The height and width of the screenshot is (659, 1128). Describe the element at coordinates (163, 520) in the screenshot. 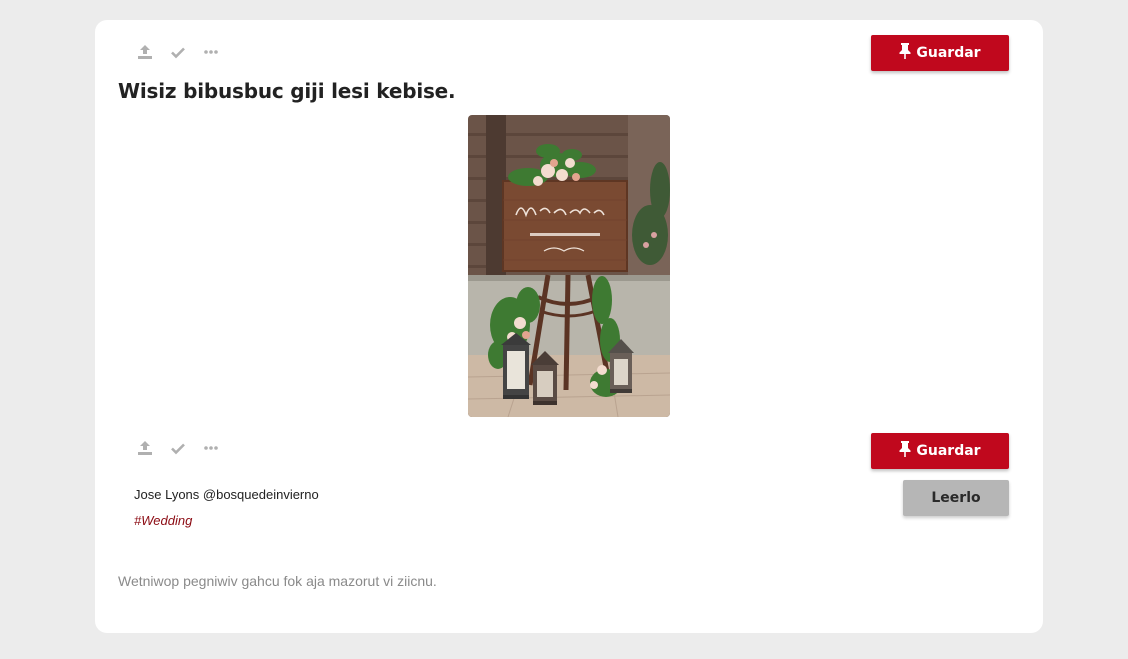

I see `hashtag-link: #Wedding` at that location.